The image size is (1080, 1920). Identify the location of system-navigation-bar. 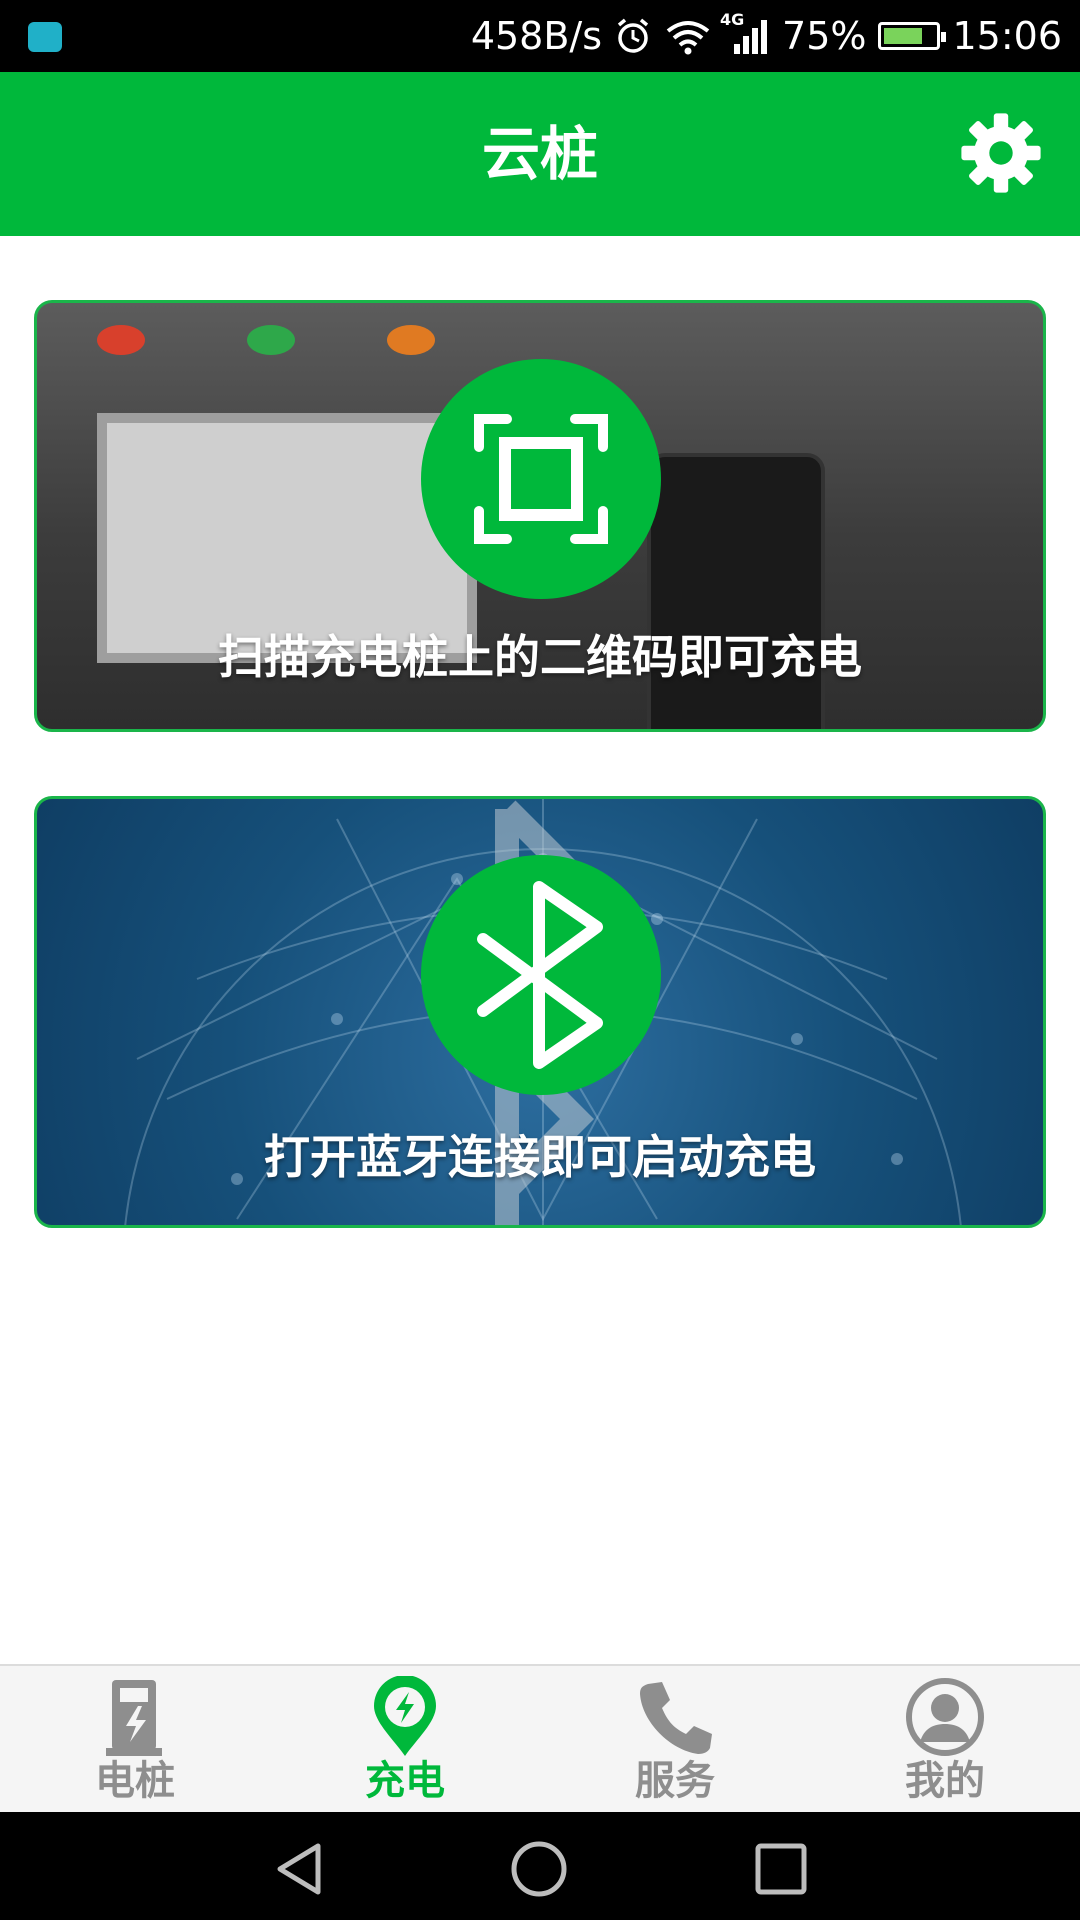
(540, 1866).